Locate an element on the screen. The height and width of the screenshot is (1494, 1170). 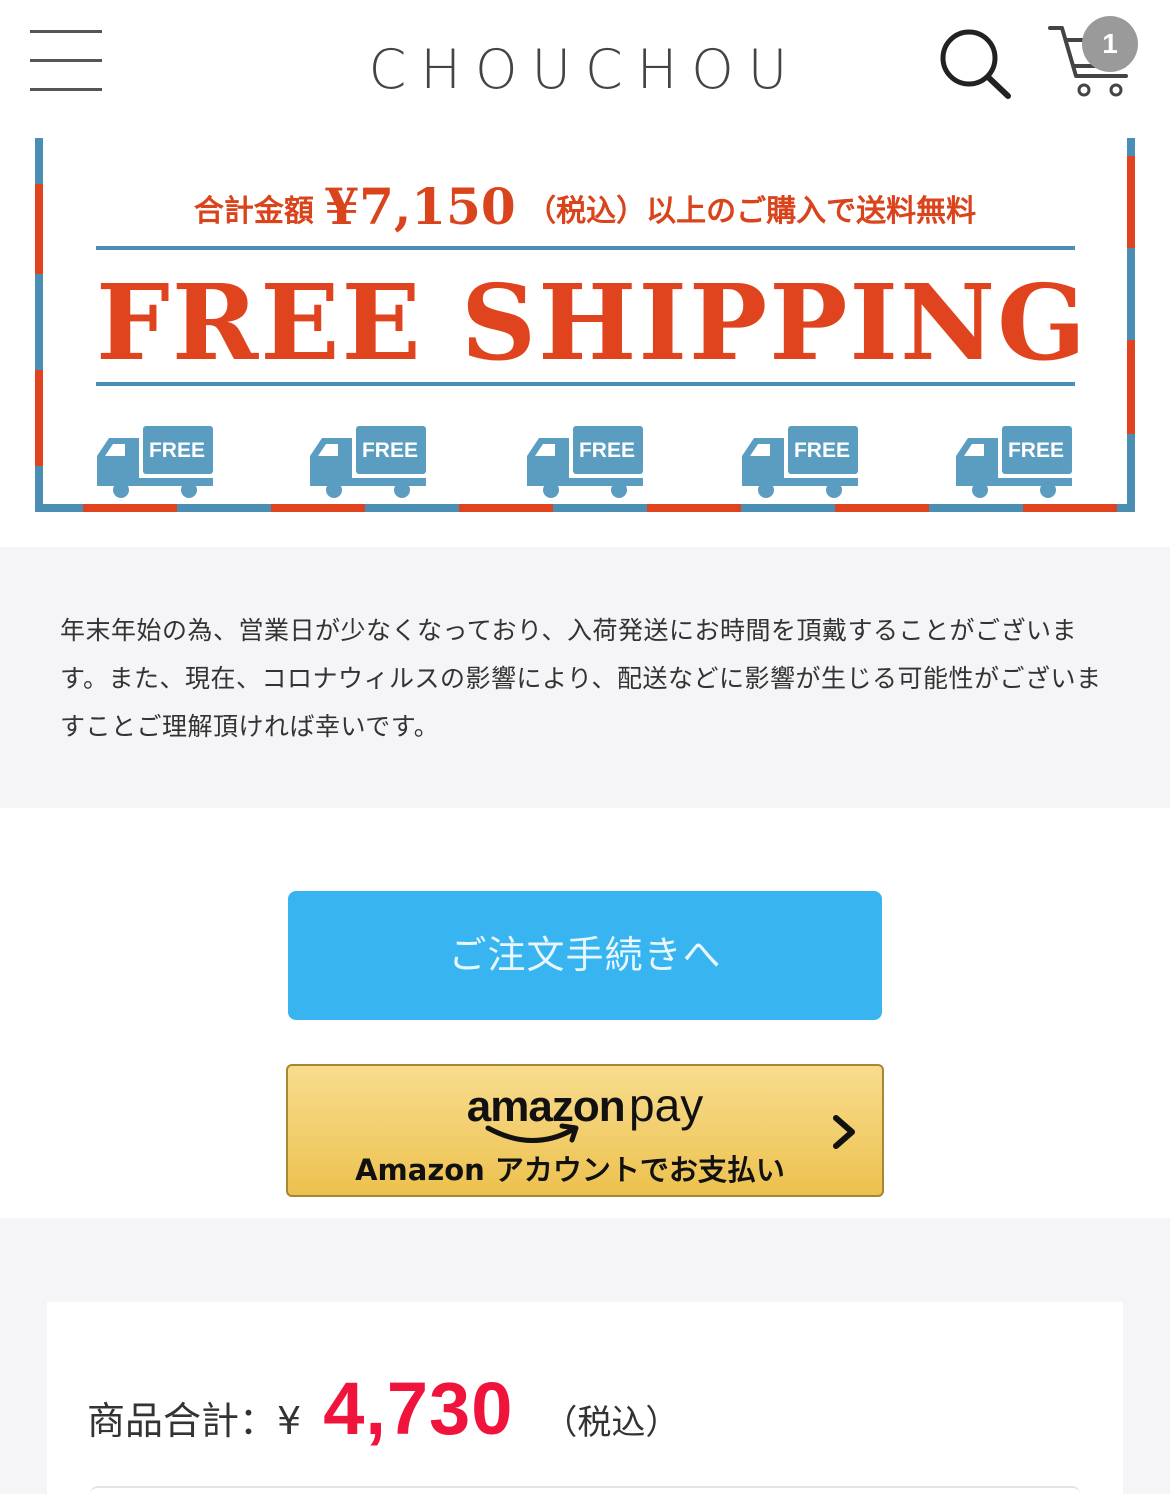
search-icon is located at coordinates (975, 64).